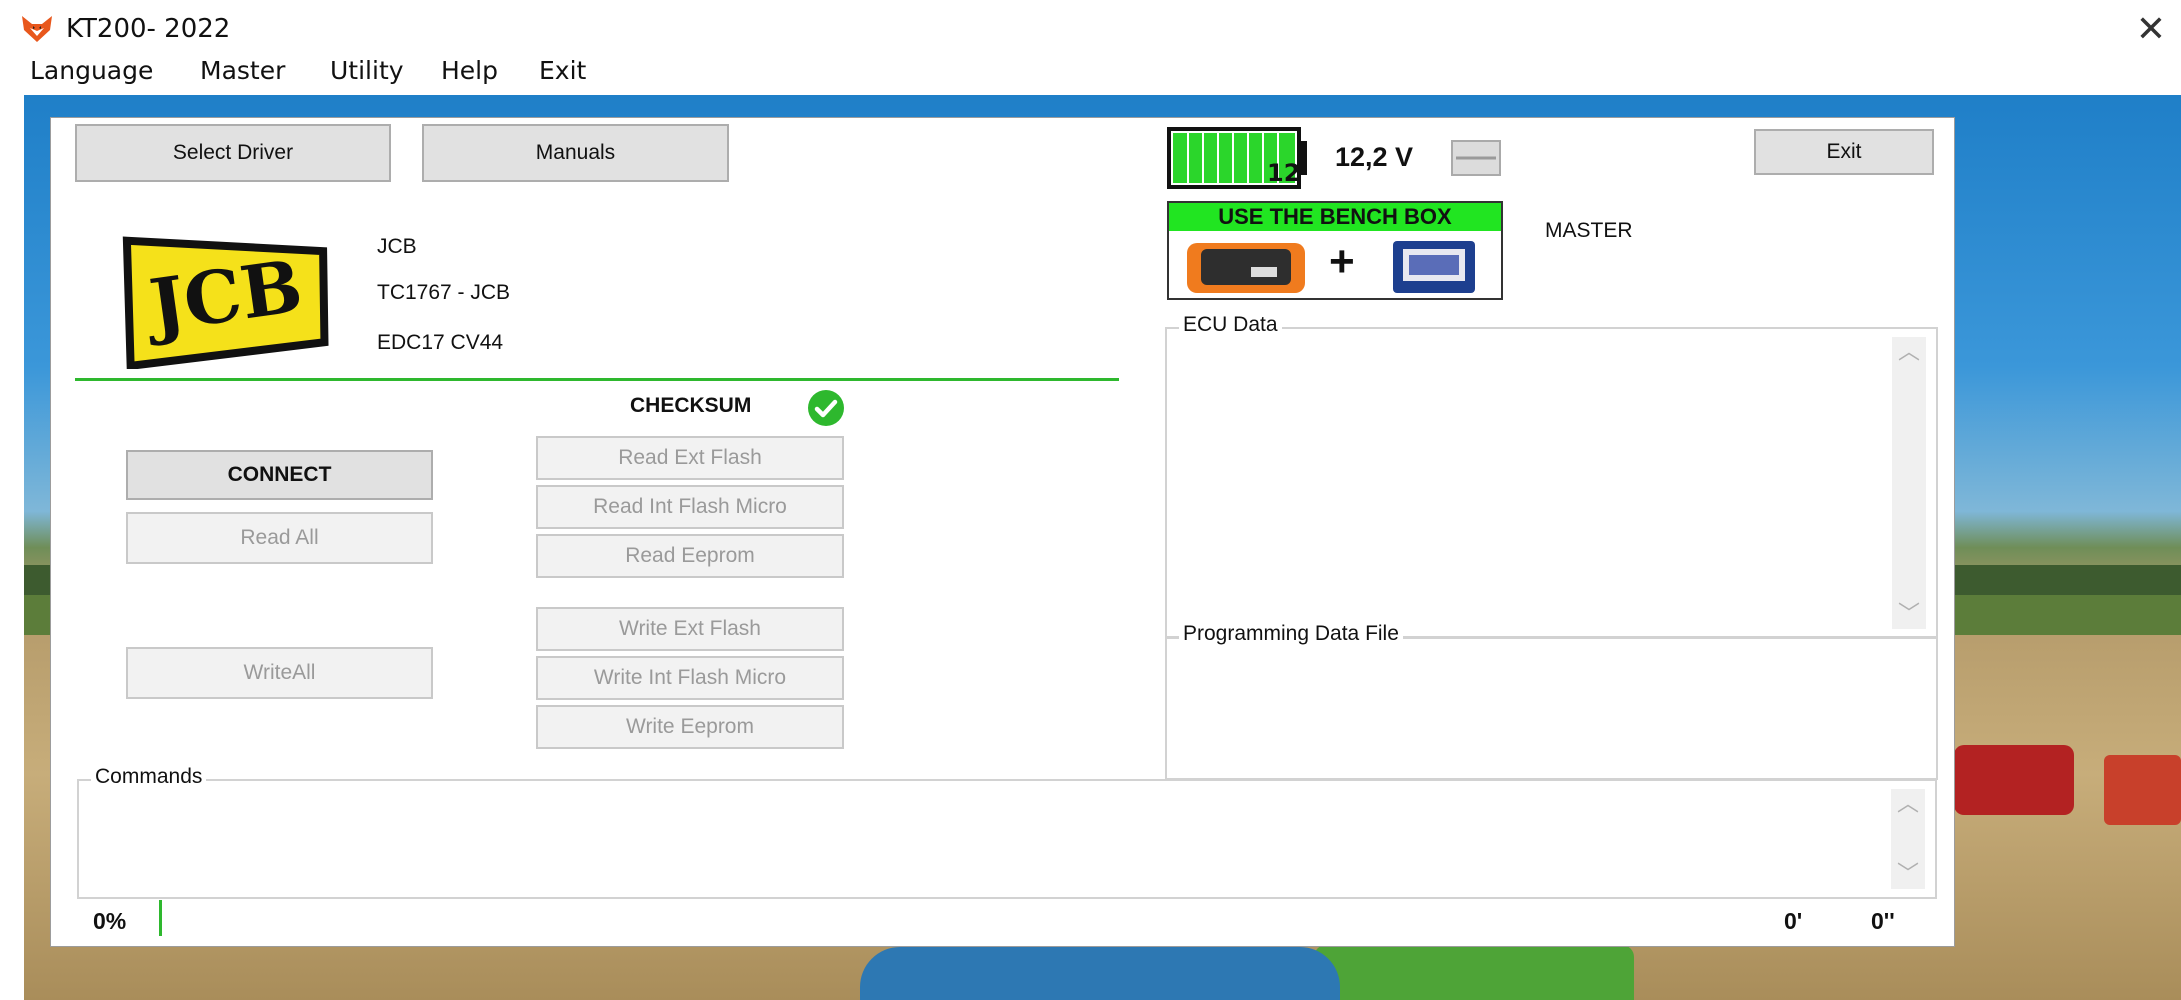  Describe the element at coordinates (444, 292) in the screenshot. I see `ecu-model: TC1767 - JCB` at that location.